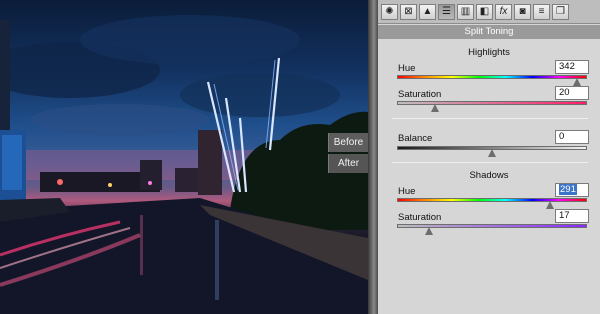 The height and width of the screenshot is (314, 600). Describe the element at coordinates (373, 157) in the screenshot. I see `panel-divider` at that location.